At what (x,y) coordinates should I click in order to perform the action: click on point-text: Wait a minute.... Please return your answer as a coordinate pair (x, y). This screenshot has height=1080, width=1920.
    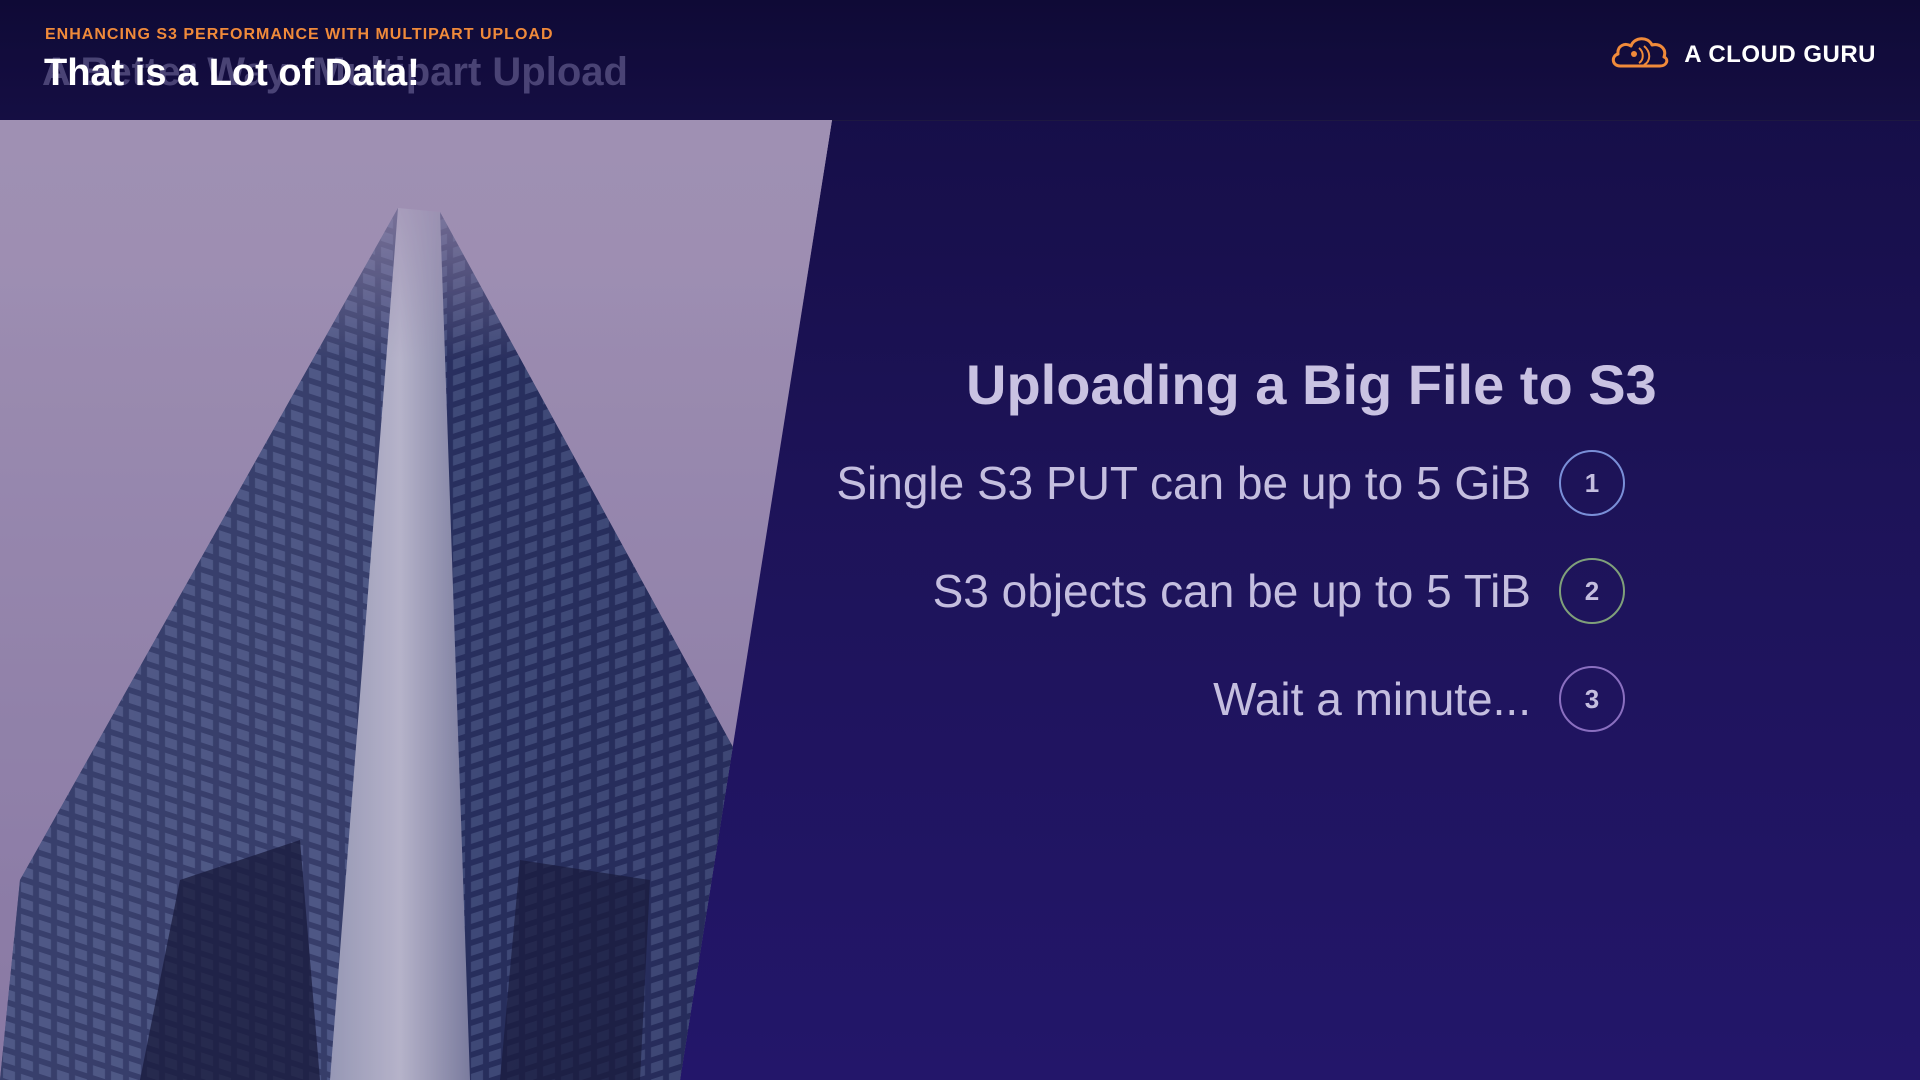
    Looking at the image, I should click on (1372, 699).